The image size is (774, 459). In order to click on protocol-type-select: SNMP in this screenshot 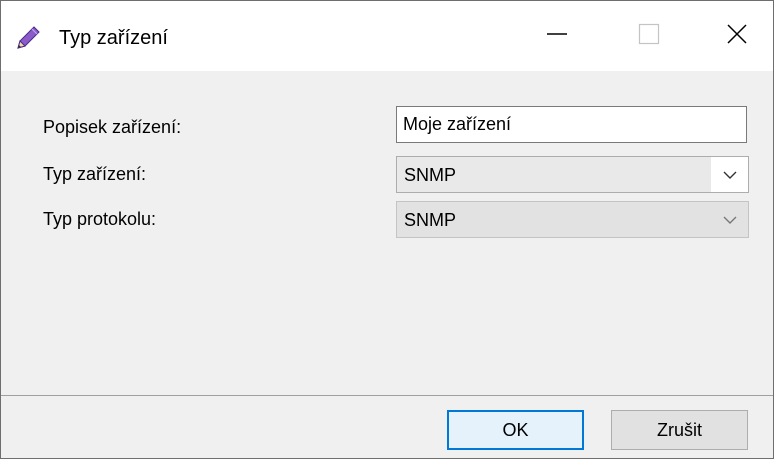, I will do `click(572, 219)`.